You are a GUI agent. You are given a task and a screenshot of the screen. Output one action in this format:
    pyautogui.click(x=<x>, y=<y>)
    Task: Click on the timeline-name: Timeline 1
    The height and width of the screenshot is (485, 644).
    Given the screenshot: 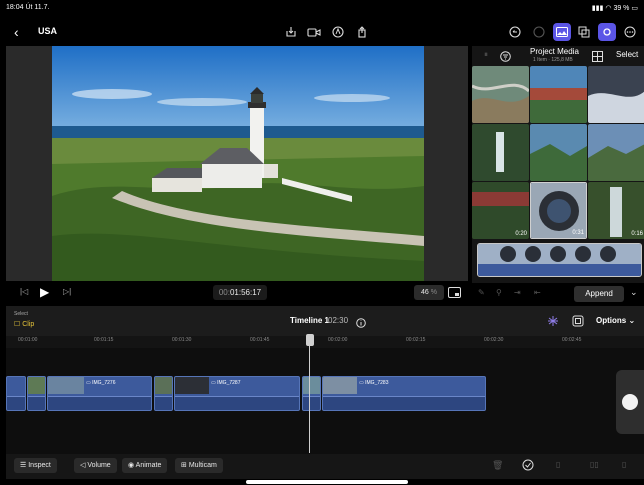 What is the action you would take?
    pyautogui.click(x=309, y=320)
    